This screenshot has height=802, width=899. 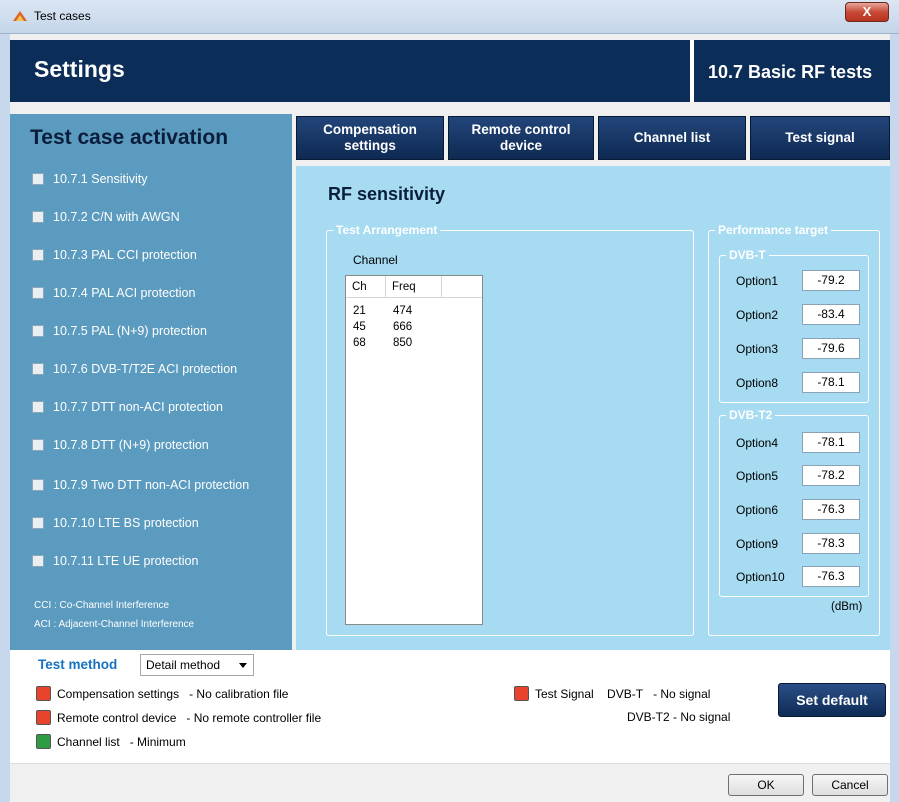 I want to click on test-method-label: Test method, so click(x=78, y=664).